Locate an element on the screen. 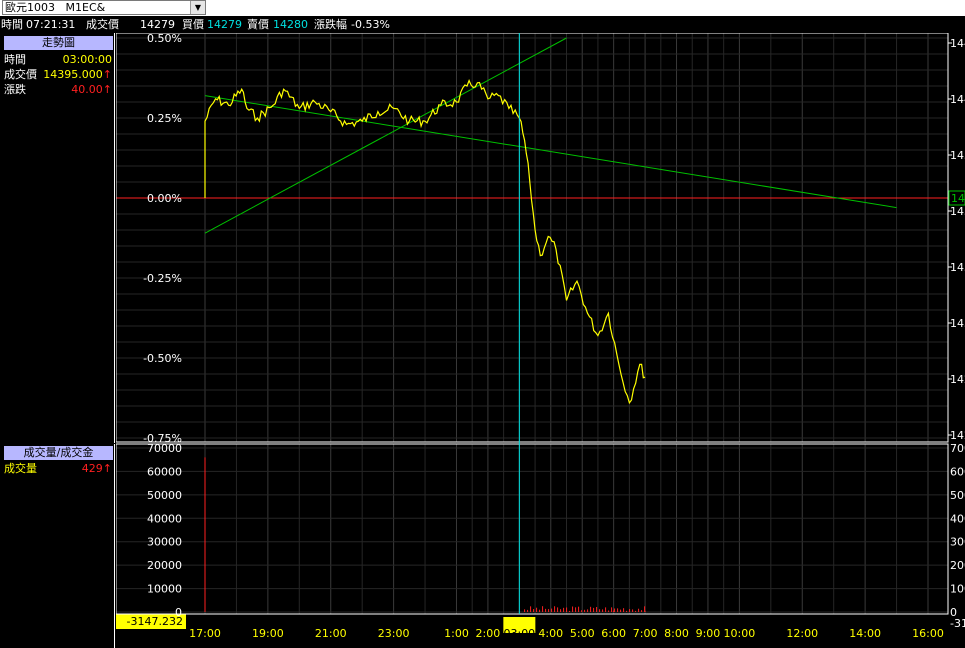  quote-time-label: 時間 is located at coordinates (12, 24).